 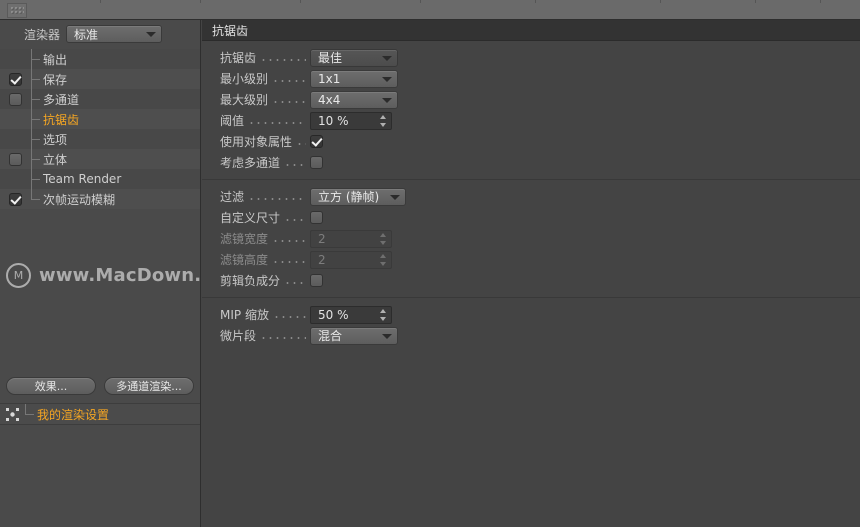 I want to click on panel-header: 抗锯齿, so click(x=531, y=30).